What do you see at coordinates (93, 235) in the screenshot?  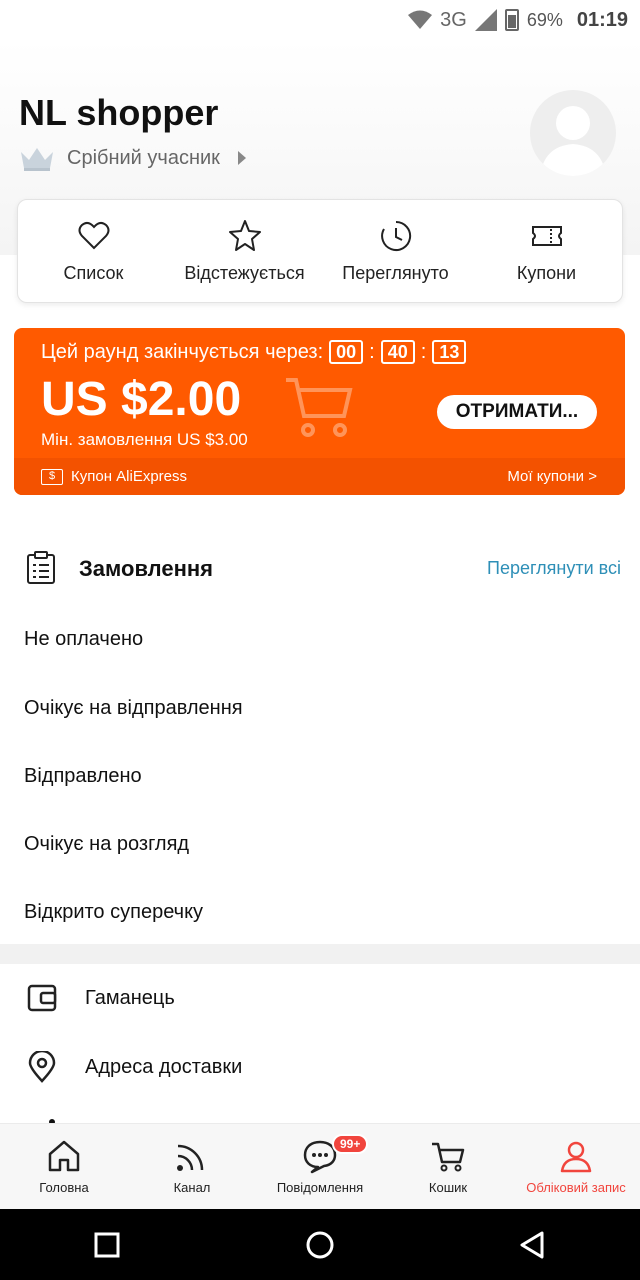 I see `heart-icon` at bounding box center [93, 235].